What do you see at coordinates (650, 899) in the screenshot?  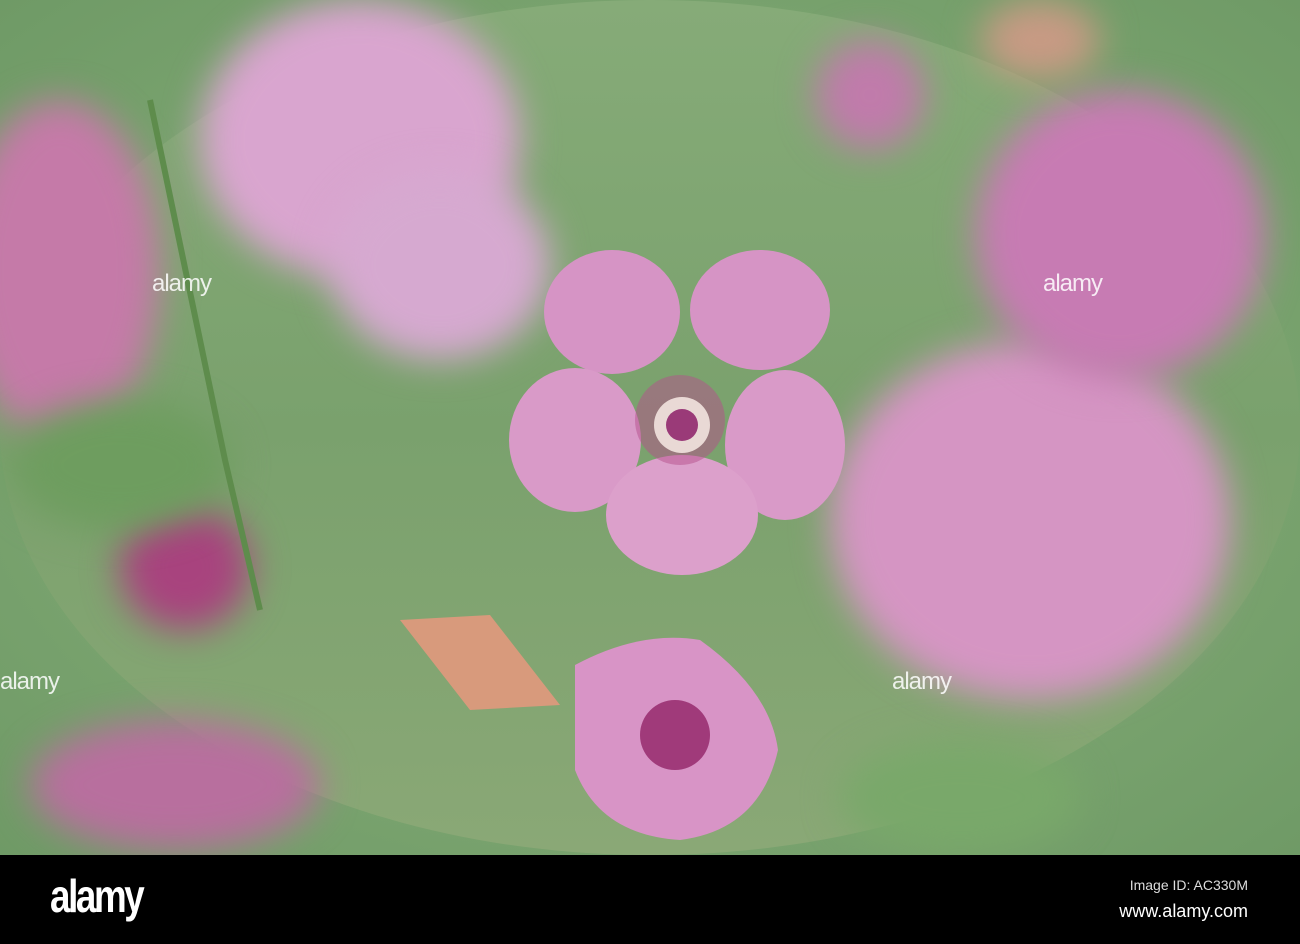 I see `footer-bar: alamy Image ID: AC330M www.alamy.com` at bounding box center [650, 899].